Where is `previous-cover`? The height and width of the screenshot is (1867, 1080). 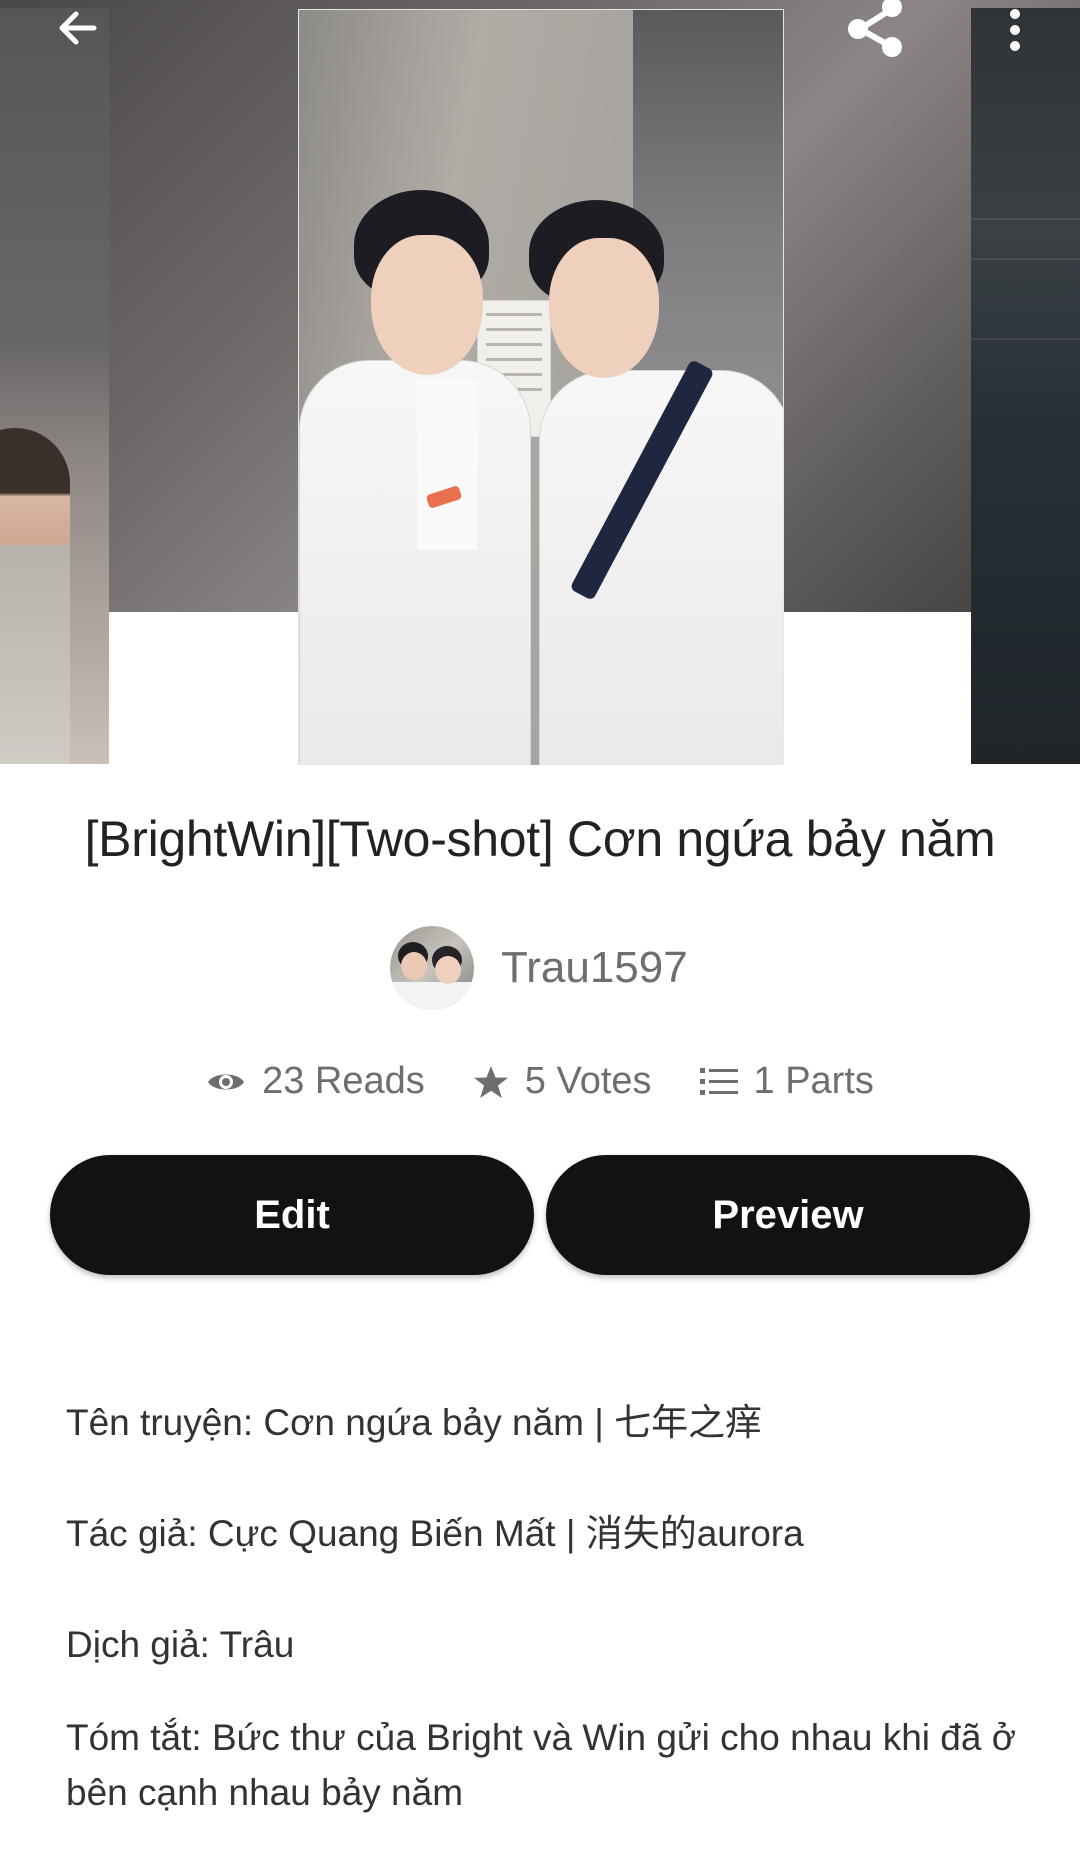
previous-cover is located at coordinates (54, 386).